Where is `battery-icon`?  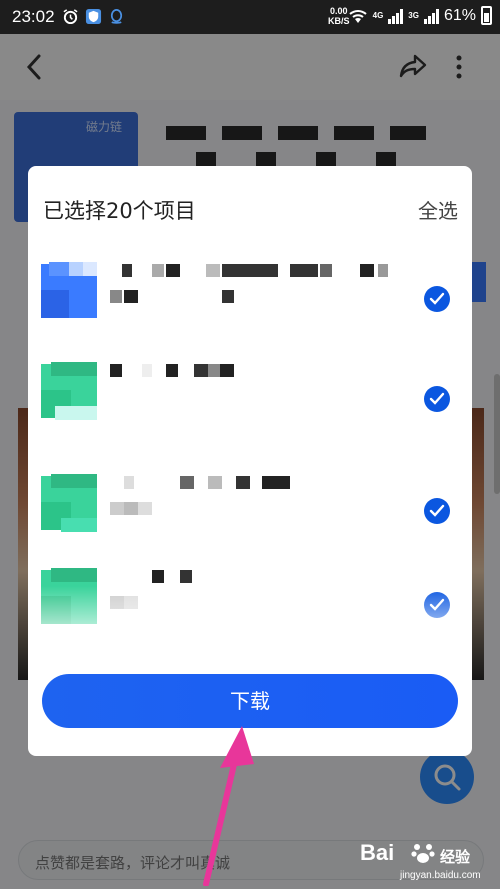
battery-icon is located at coordinates (486, 15).